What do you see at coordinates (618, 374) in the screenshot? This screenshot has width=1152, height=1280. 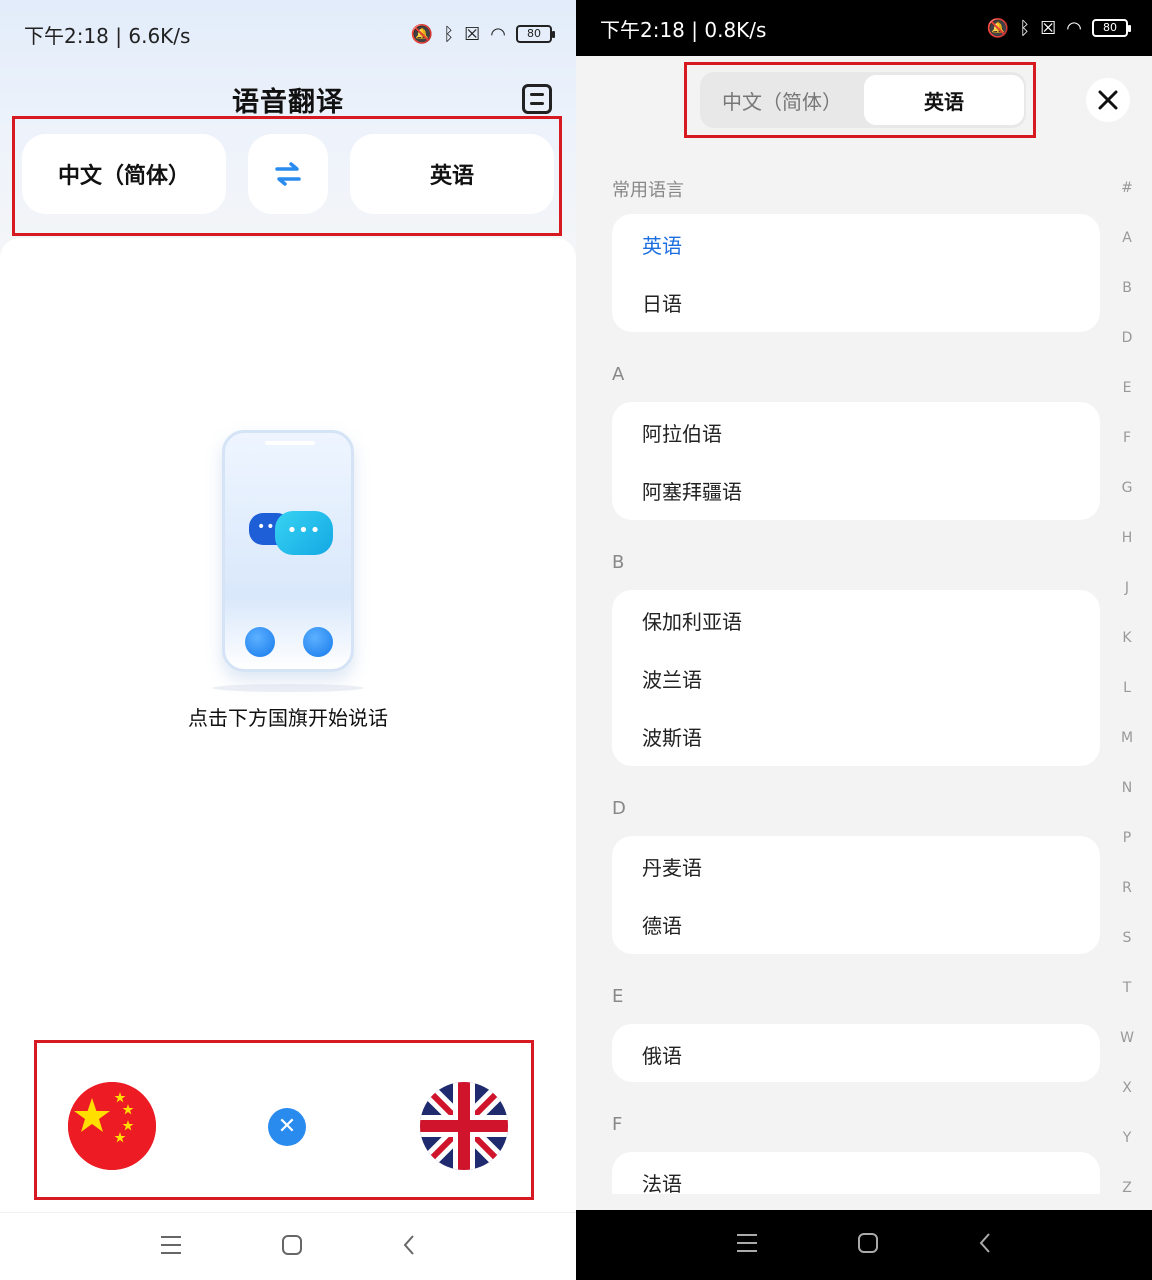 I see `section-title-a: A` at bounding box center [618, 374].